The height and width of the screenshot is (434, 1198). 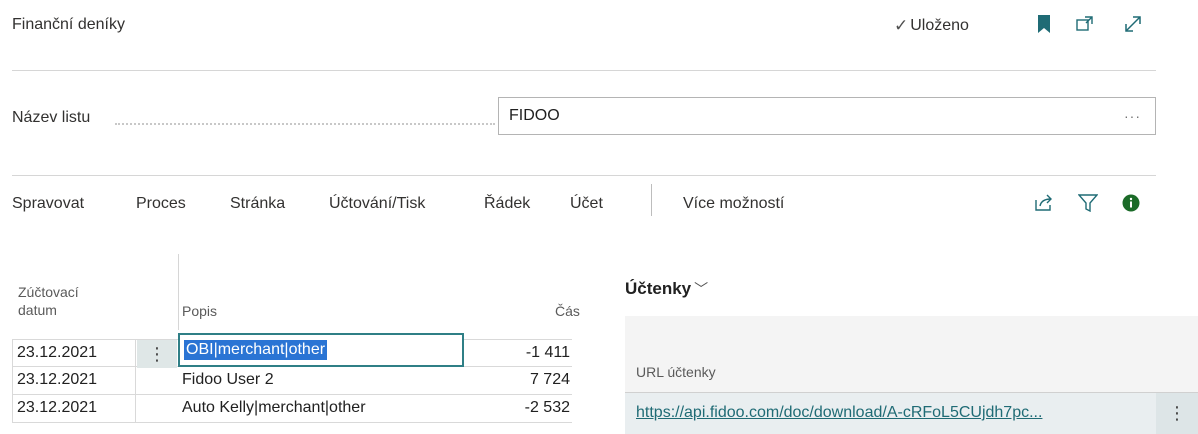 I want to click on chevron-down-icon: ﹀, so click(x=701, y=289).